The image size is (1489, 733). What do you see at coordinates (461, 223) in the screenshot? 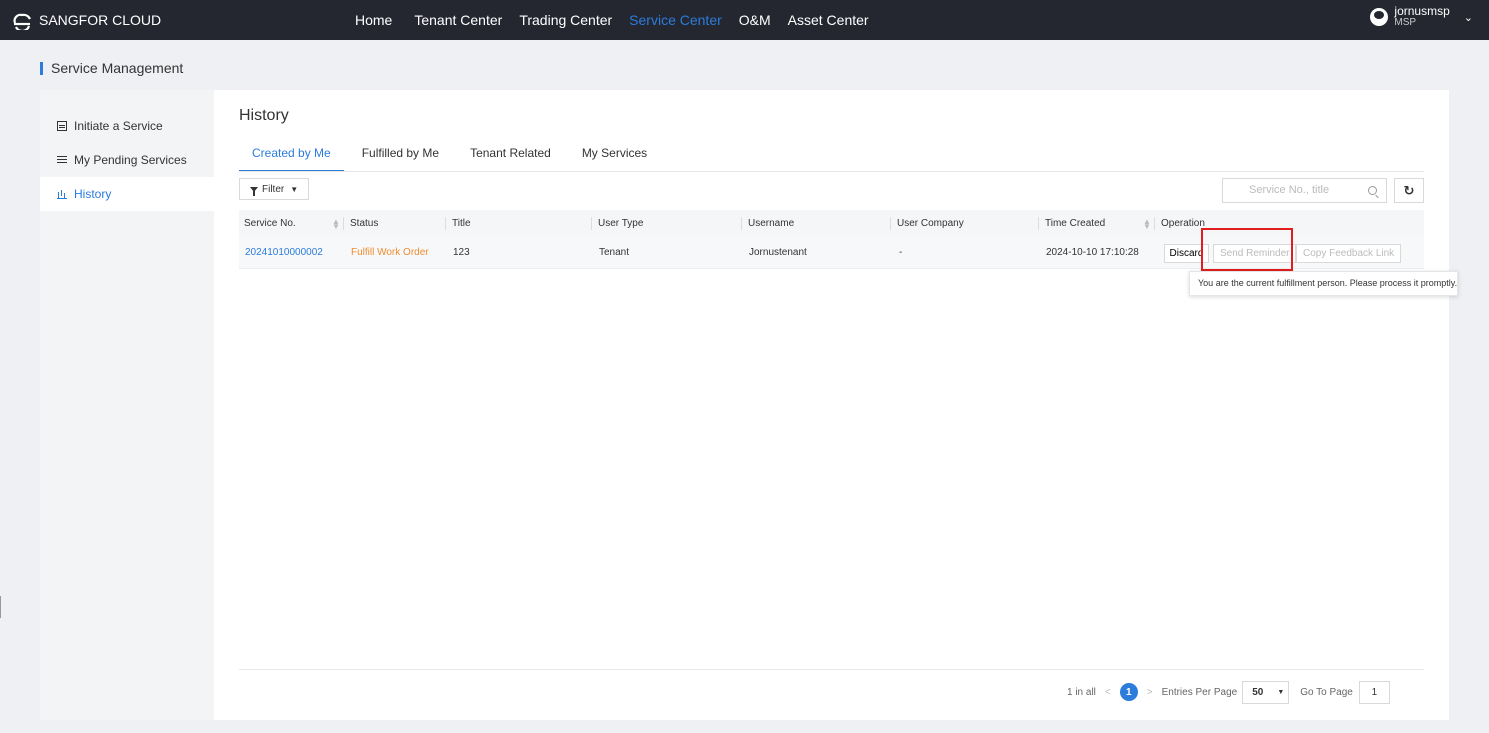
I see `col-title: Title` at bounding box center [461, 223].